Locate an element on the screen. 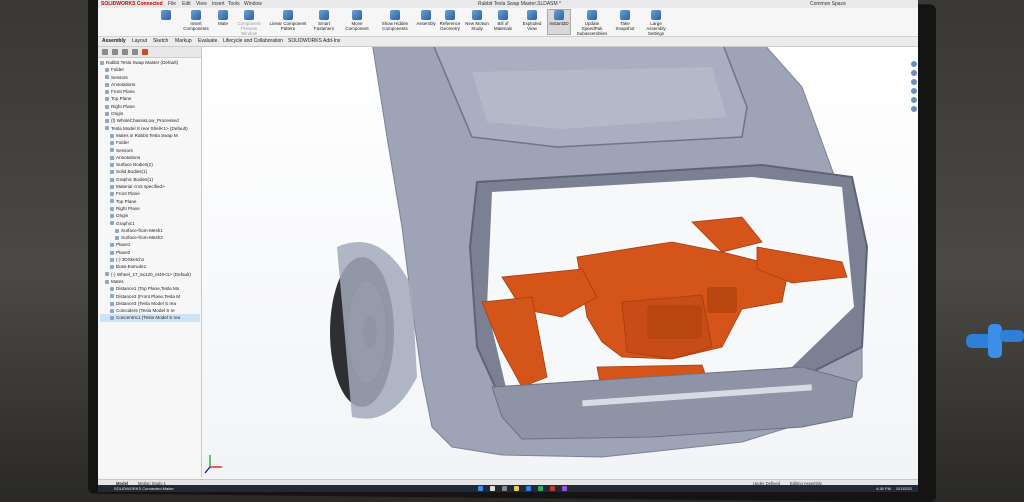  menu-window: Window is located at coordinates (253, 4).